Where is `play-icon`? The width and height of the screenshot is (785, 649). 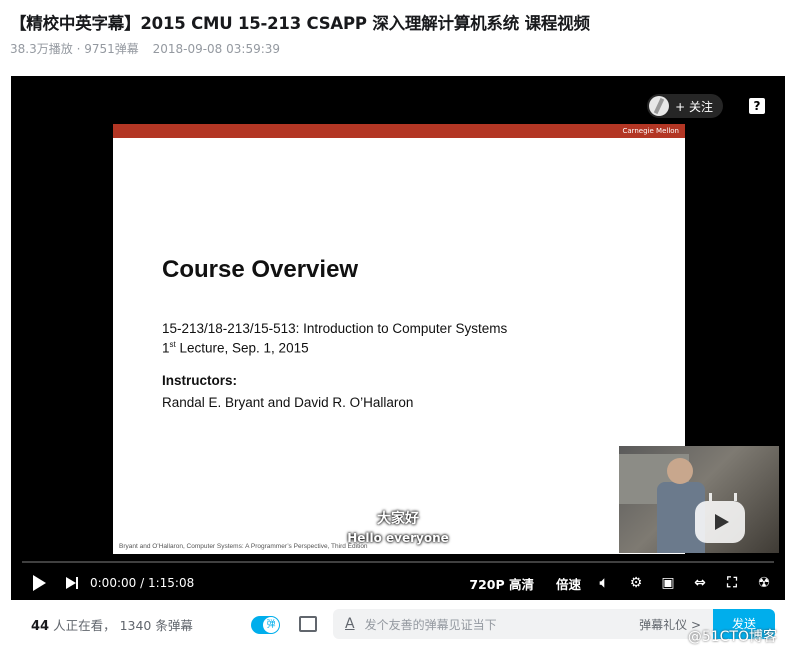 play-icon is located at coordinates (39, 583).